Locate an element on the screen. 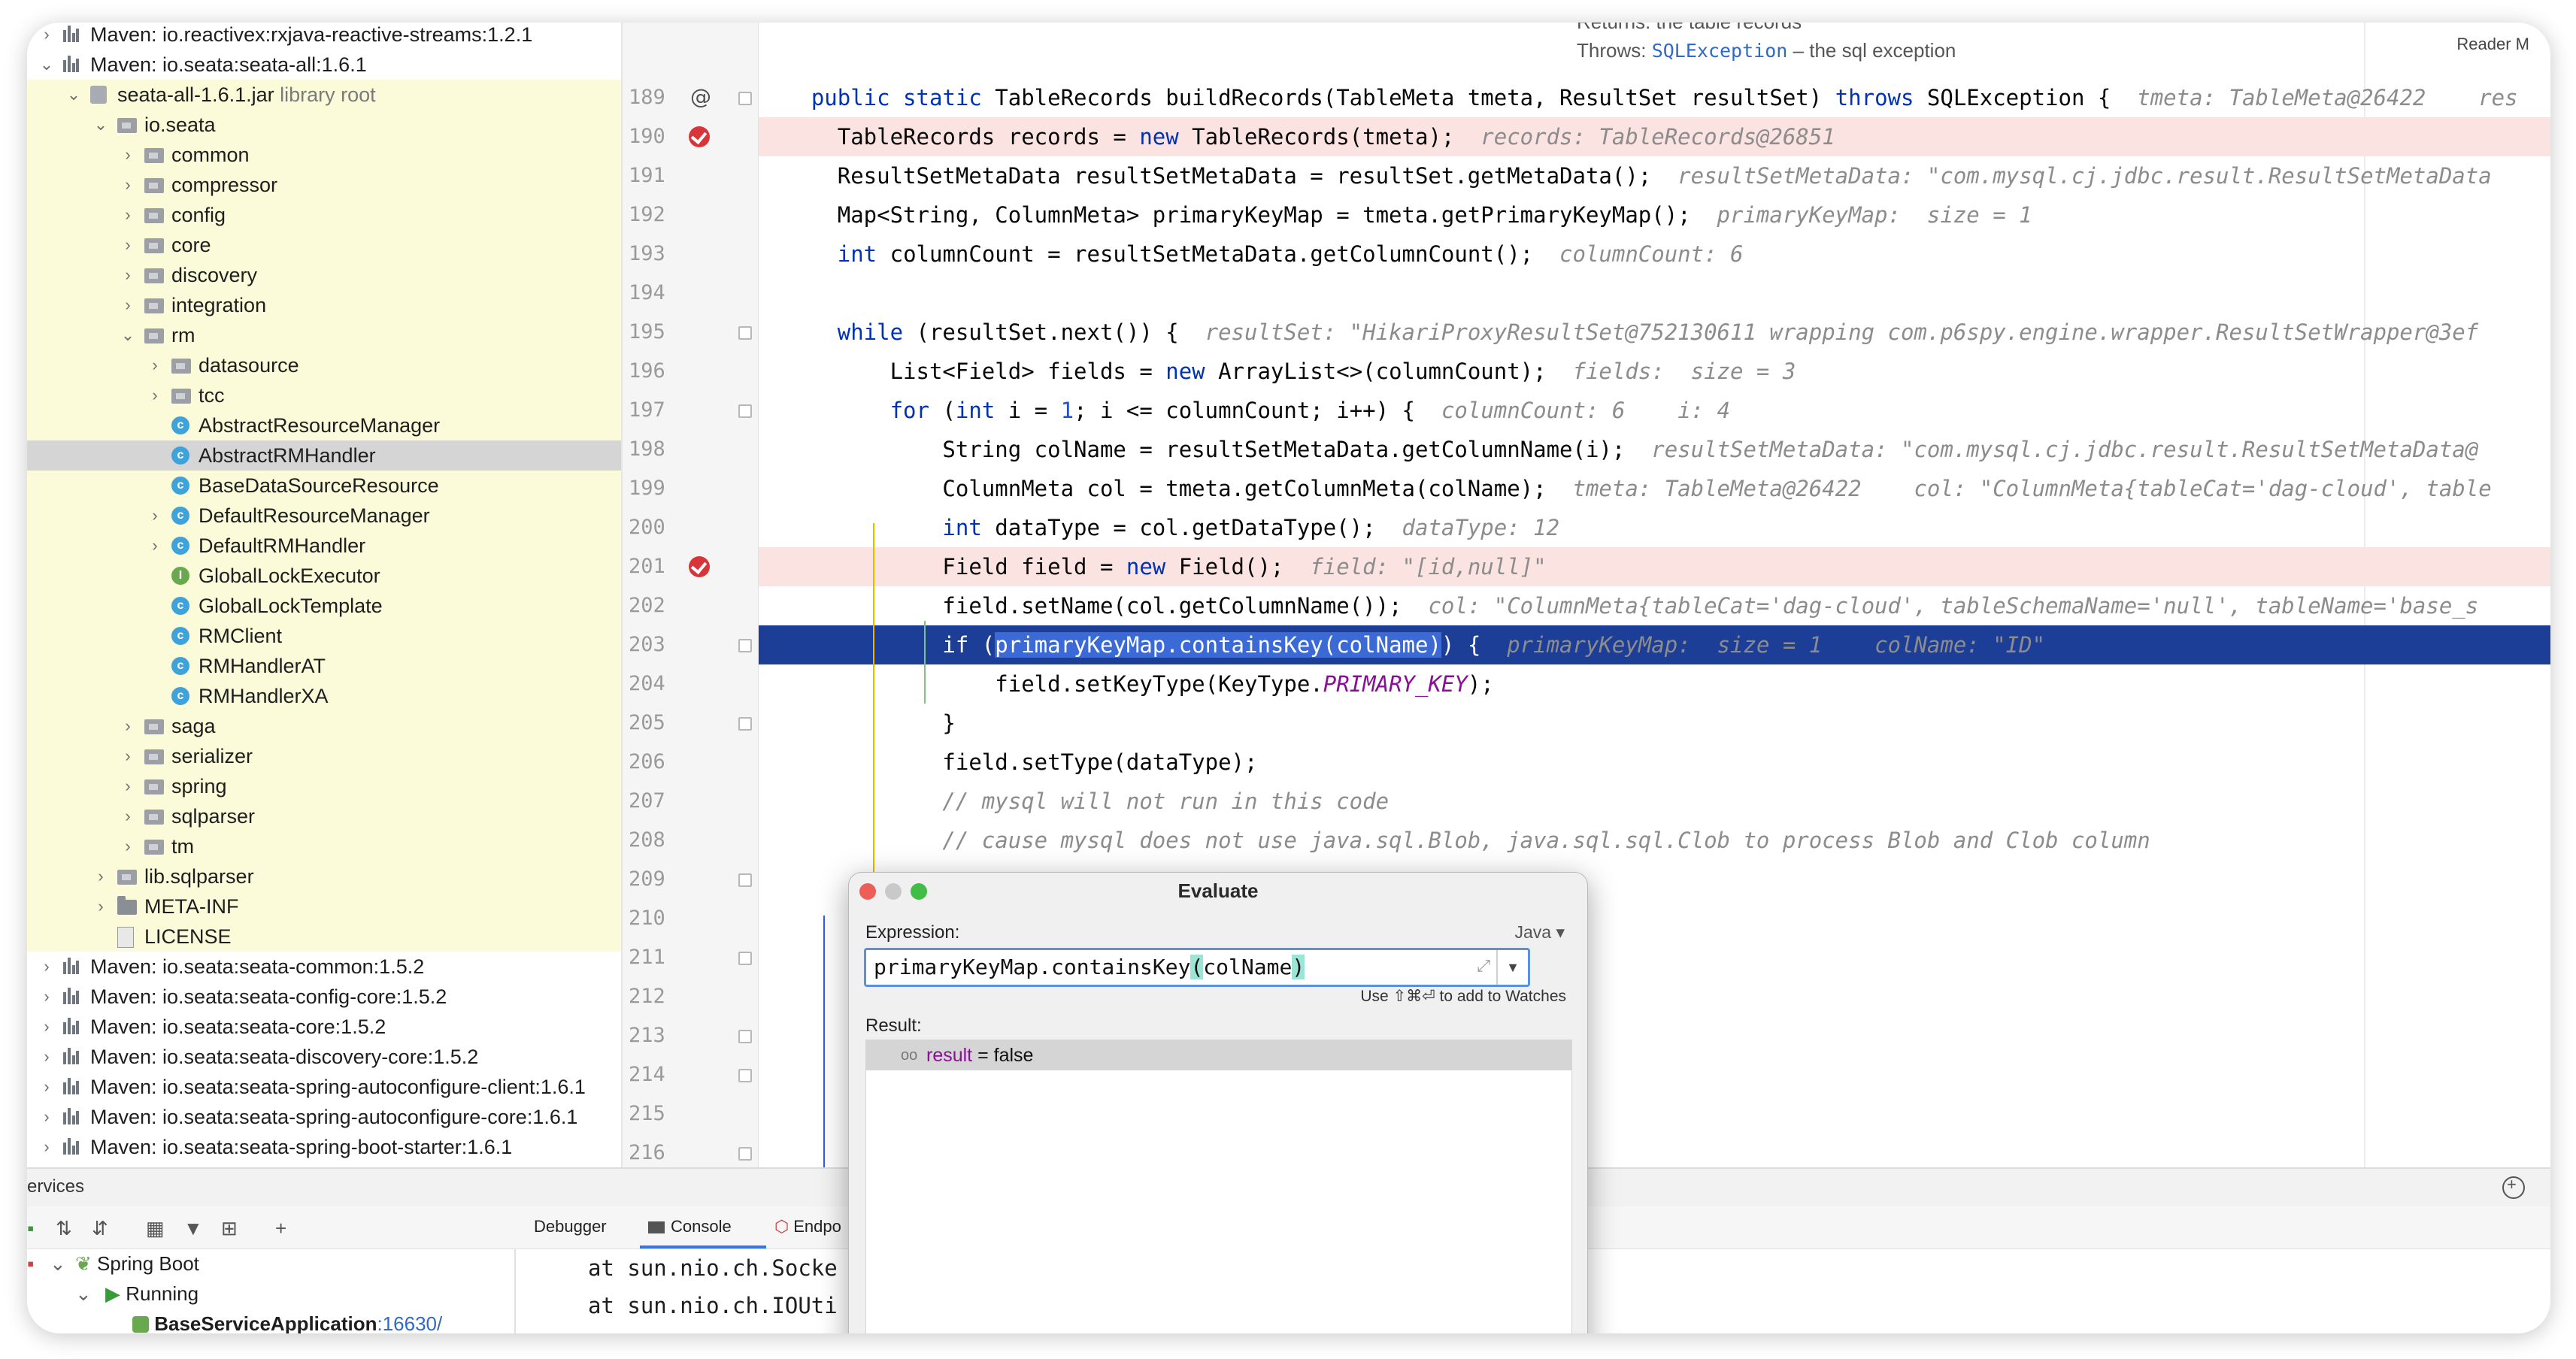 Image resolution: width=2576 pixels, height=1359 pixels. tab-console: Console is located at coordinates (690, 1227).